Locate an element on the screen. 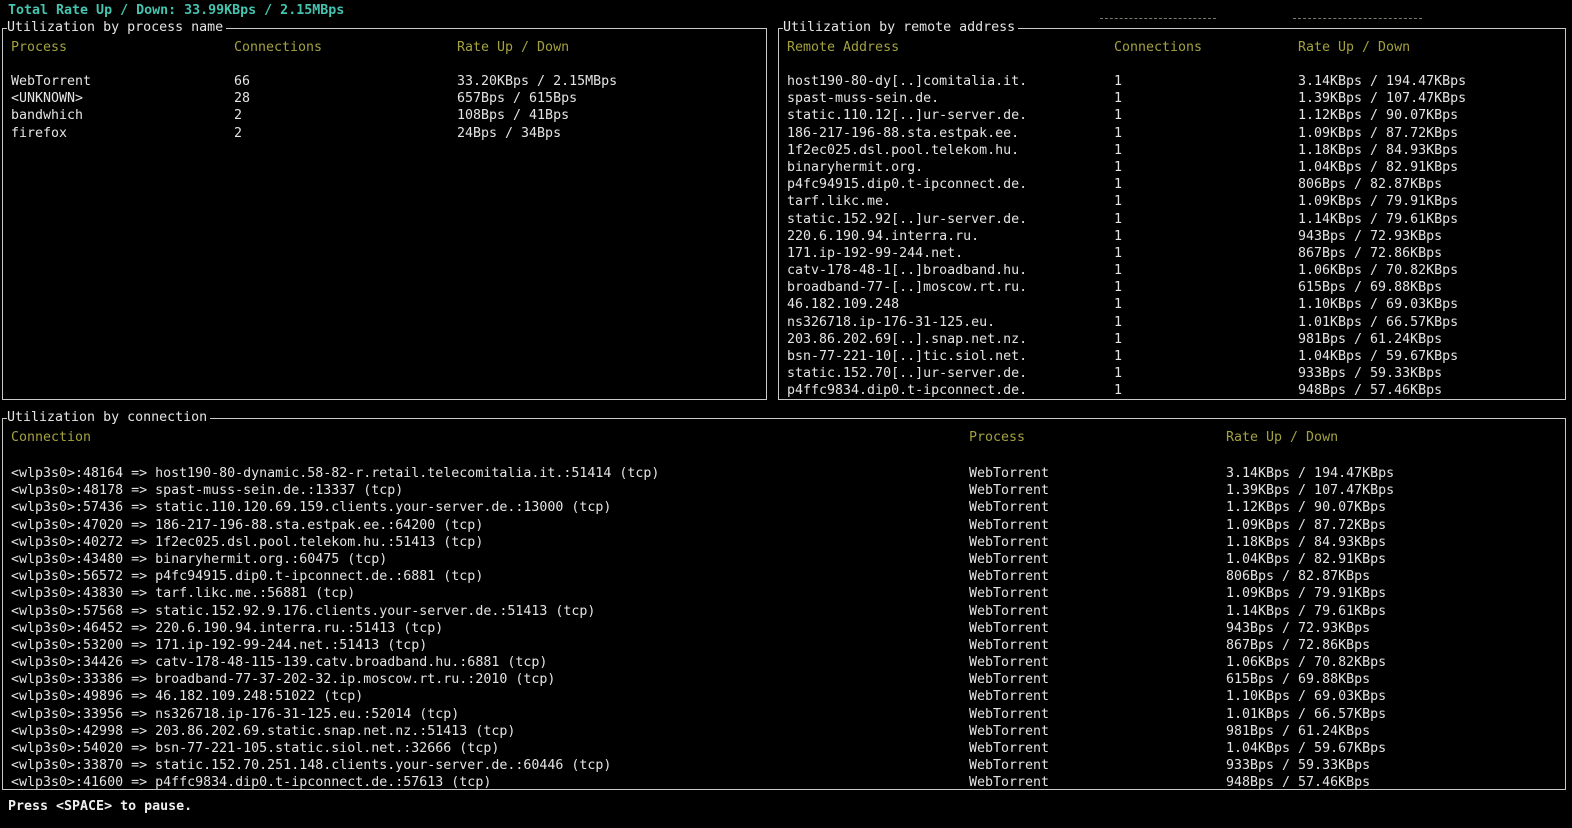 This screenshot has height=828, width=1572. connection-rate-cell: 1.01KBps / 66.57KBps is located at coordinates (1306, 714).